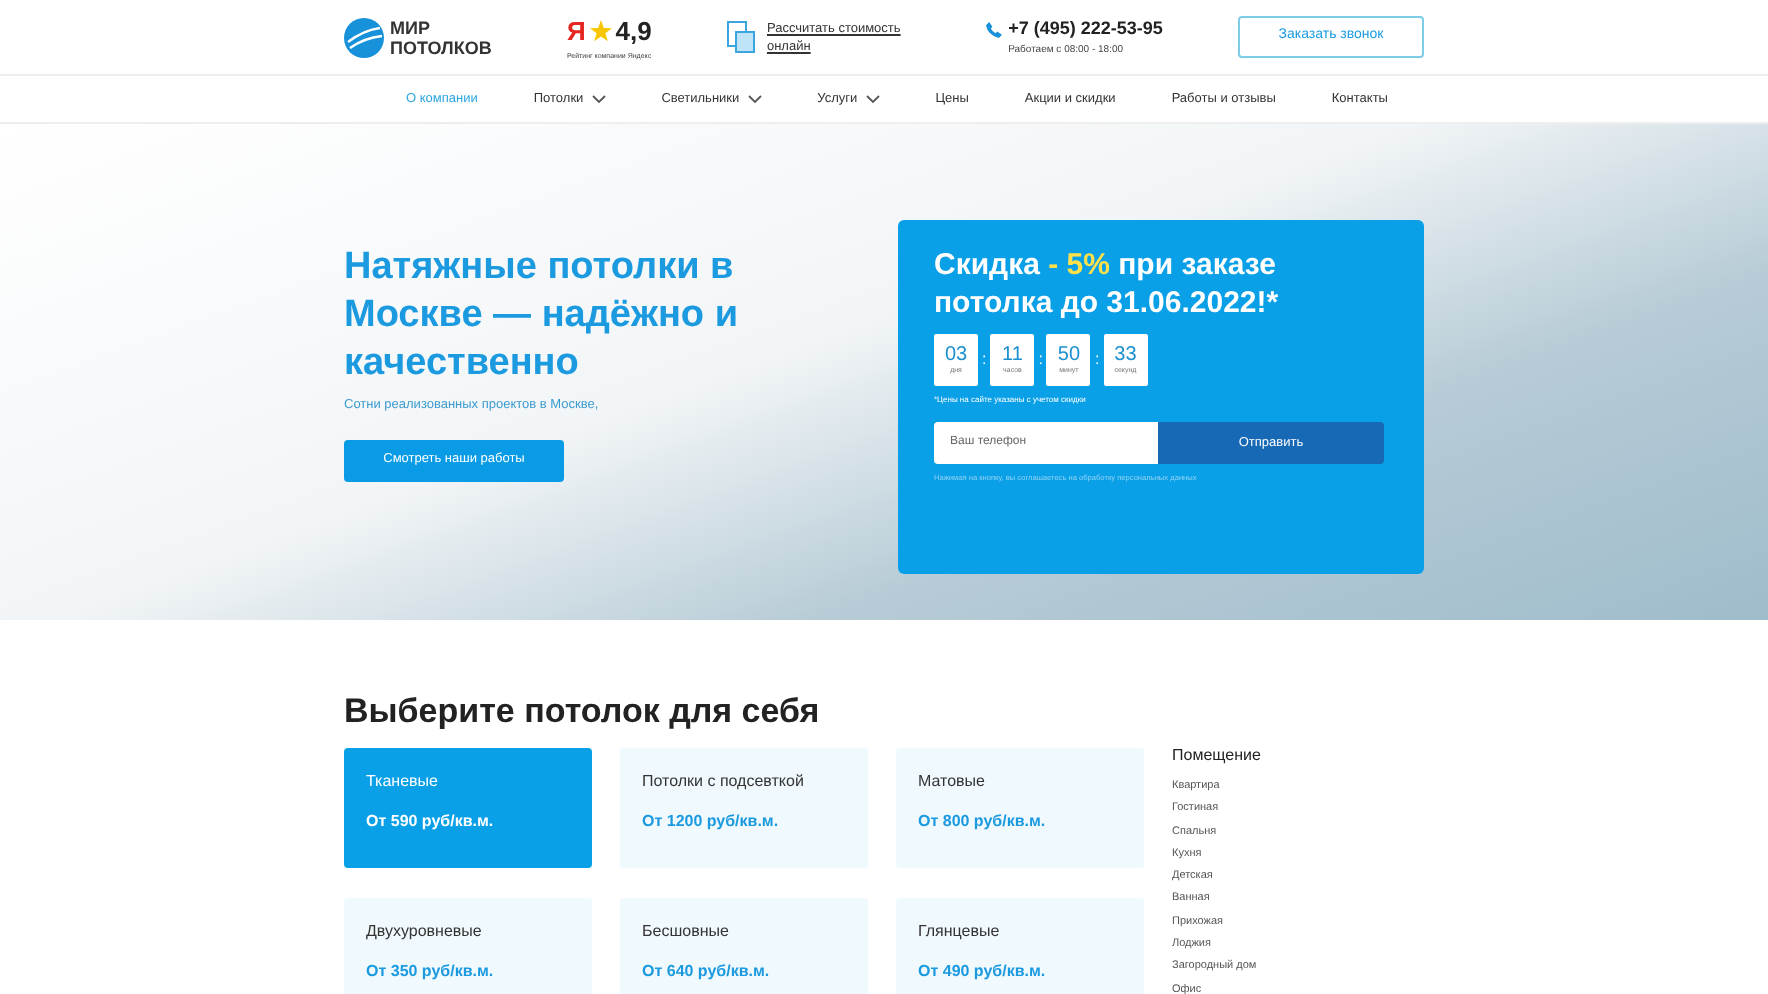 The image size is (1768, 994). What do you see at coordinates (723, 782) in the screenshot?
I see `card-name: Потолки с подсевткой` at bounding box center [723, 782].